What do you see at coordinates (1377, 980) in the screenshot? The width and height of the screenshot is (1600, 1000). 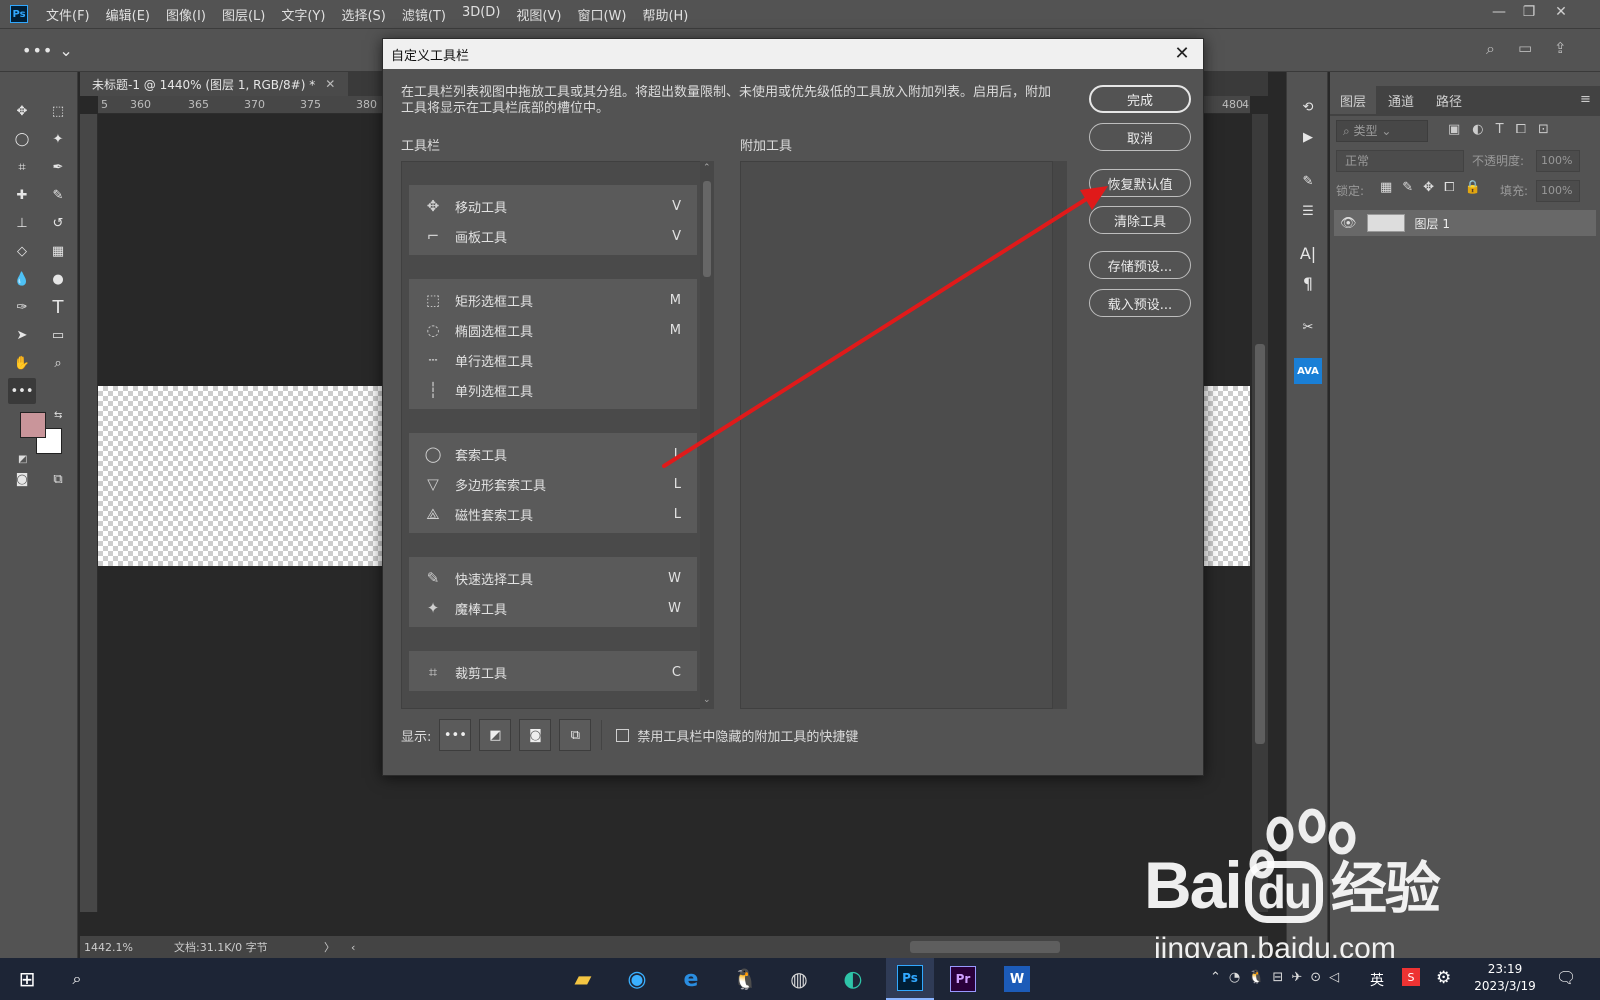 I see `ime-indicator: 英` at bounding box center [1377, 980].